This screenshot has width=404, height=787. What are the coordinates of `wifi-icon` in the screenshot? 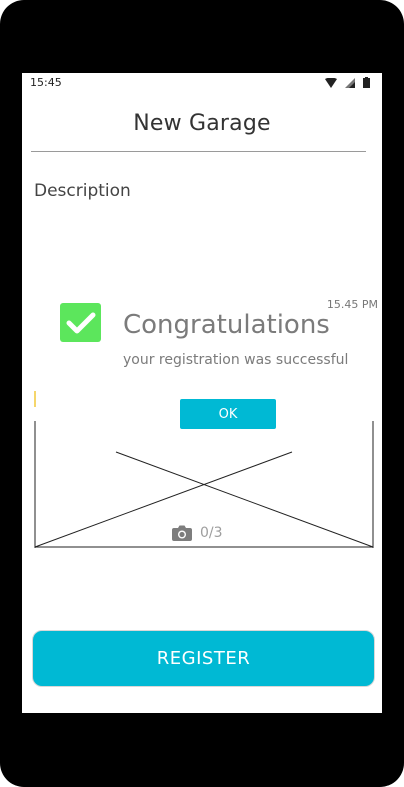 It's located at (331, 82).